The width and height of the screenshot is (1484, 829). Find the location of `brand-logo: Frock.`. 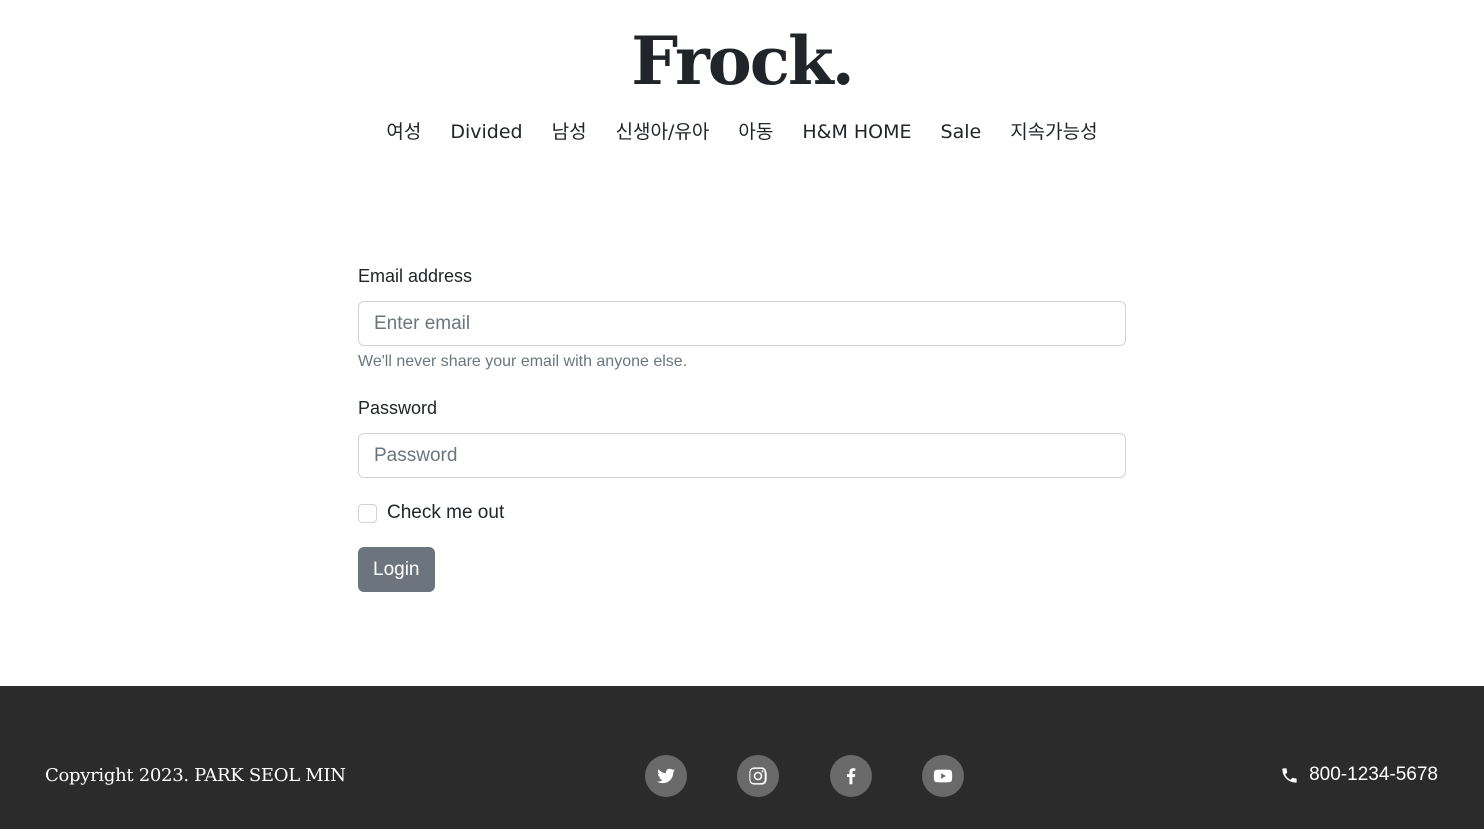

brand-logo: Frock. is located at coordinates (742, 61).